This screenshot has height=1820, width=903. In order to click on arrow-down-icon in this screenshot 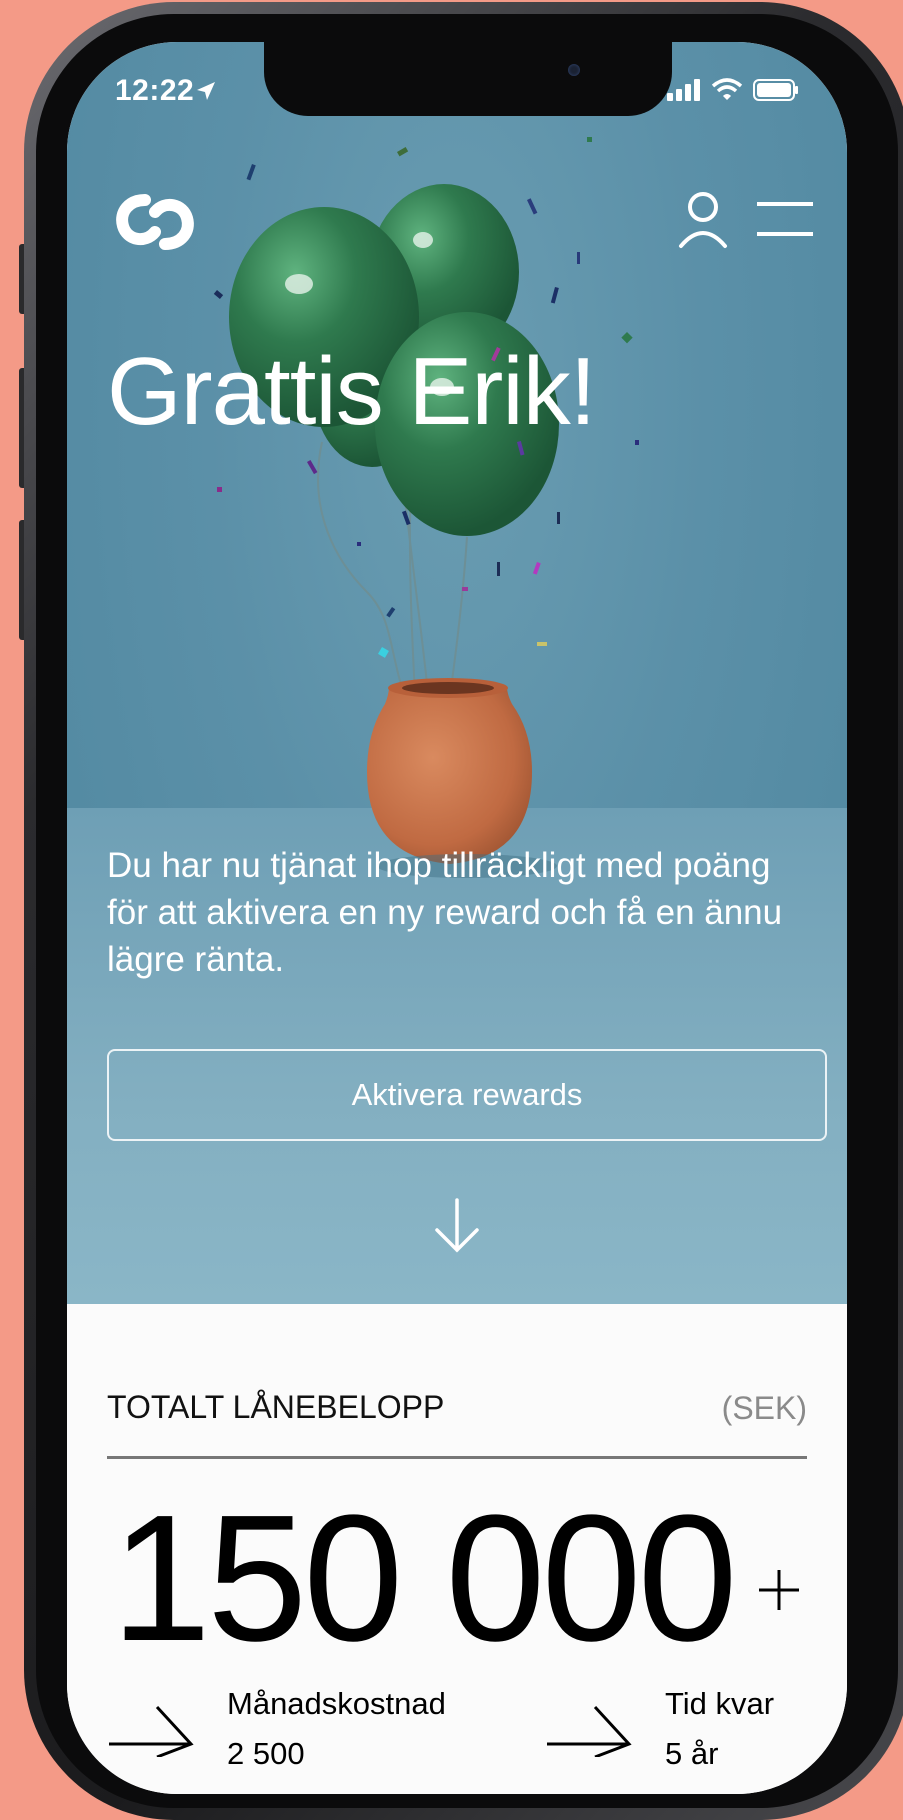, I will do `click(457, 1226)`.